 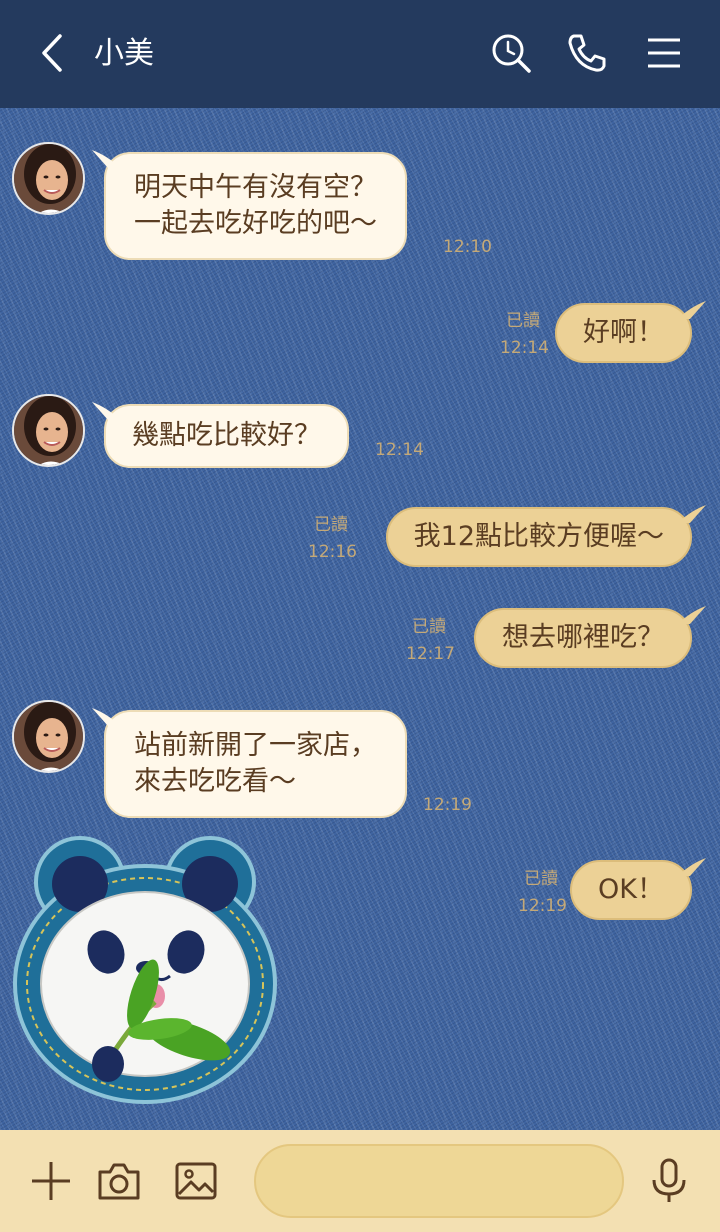 I want to click on message-bubble-incoming: 幾點吃比較好？, so click(x=220, y=435).